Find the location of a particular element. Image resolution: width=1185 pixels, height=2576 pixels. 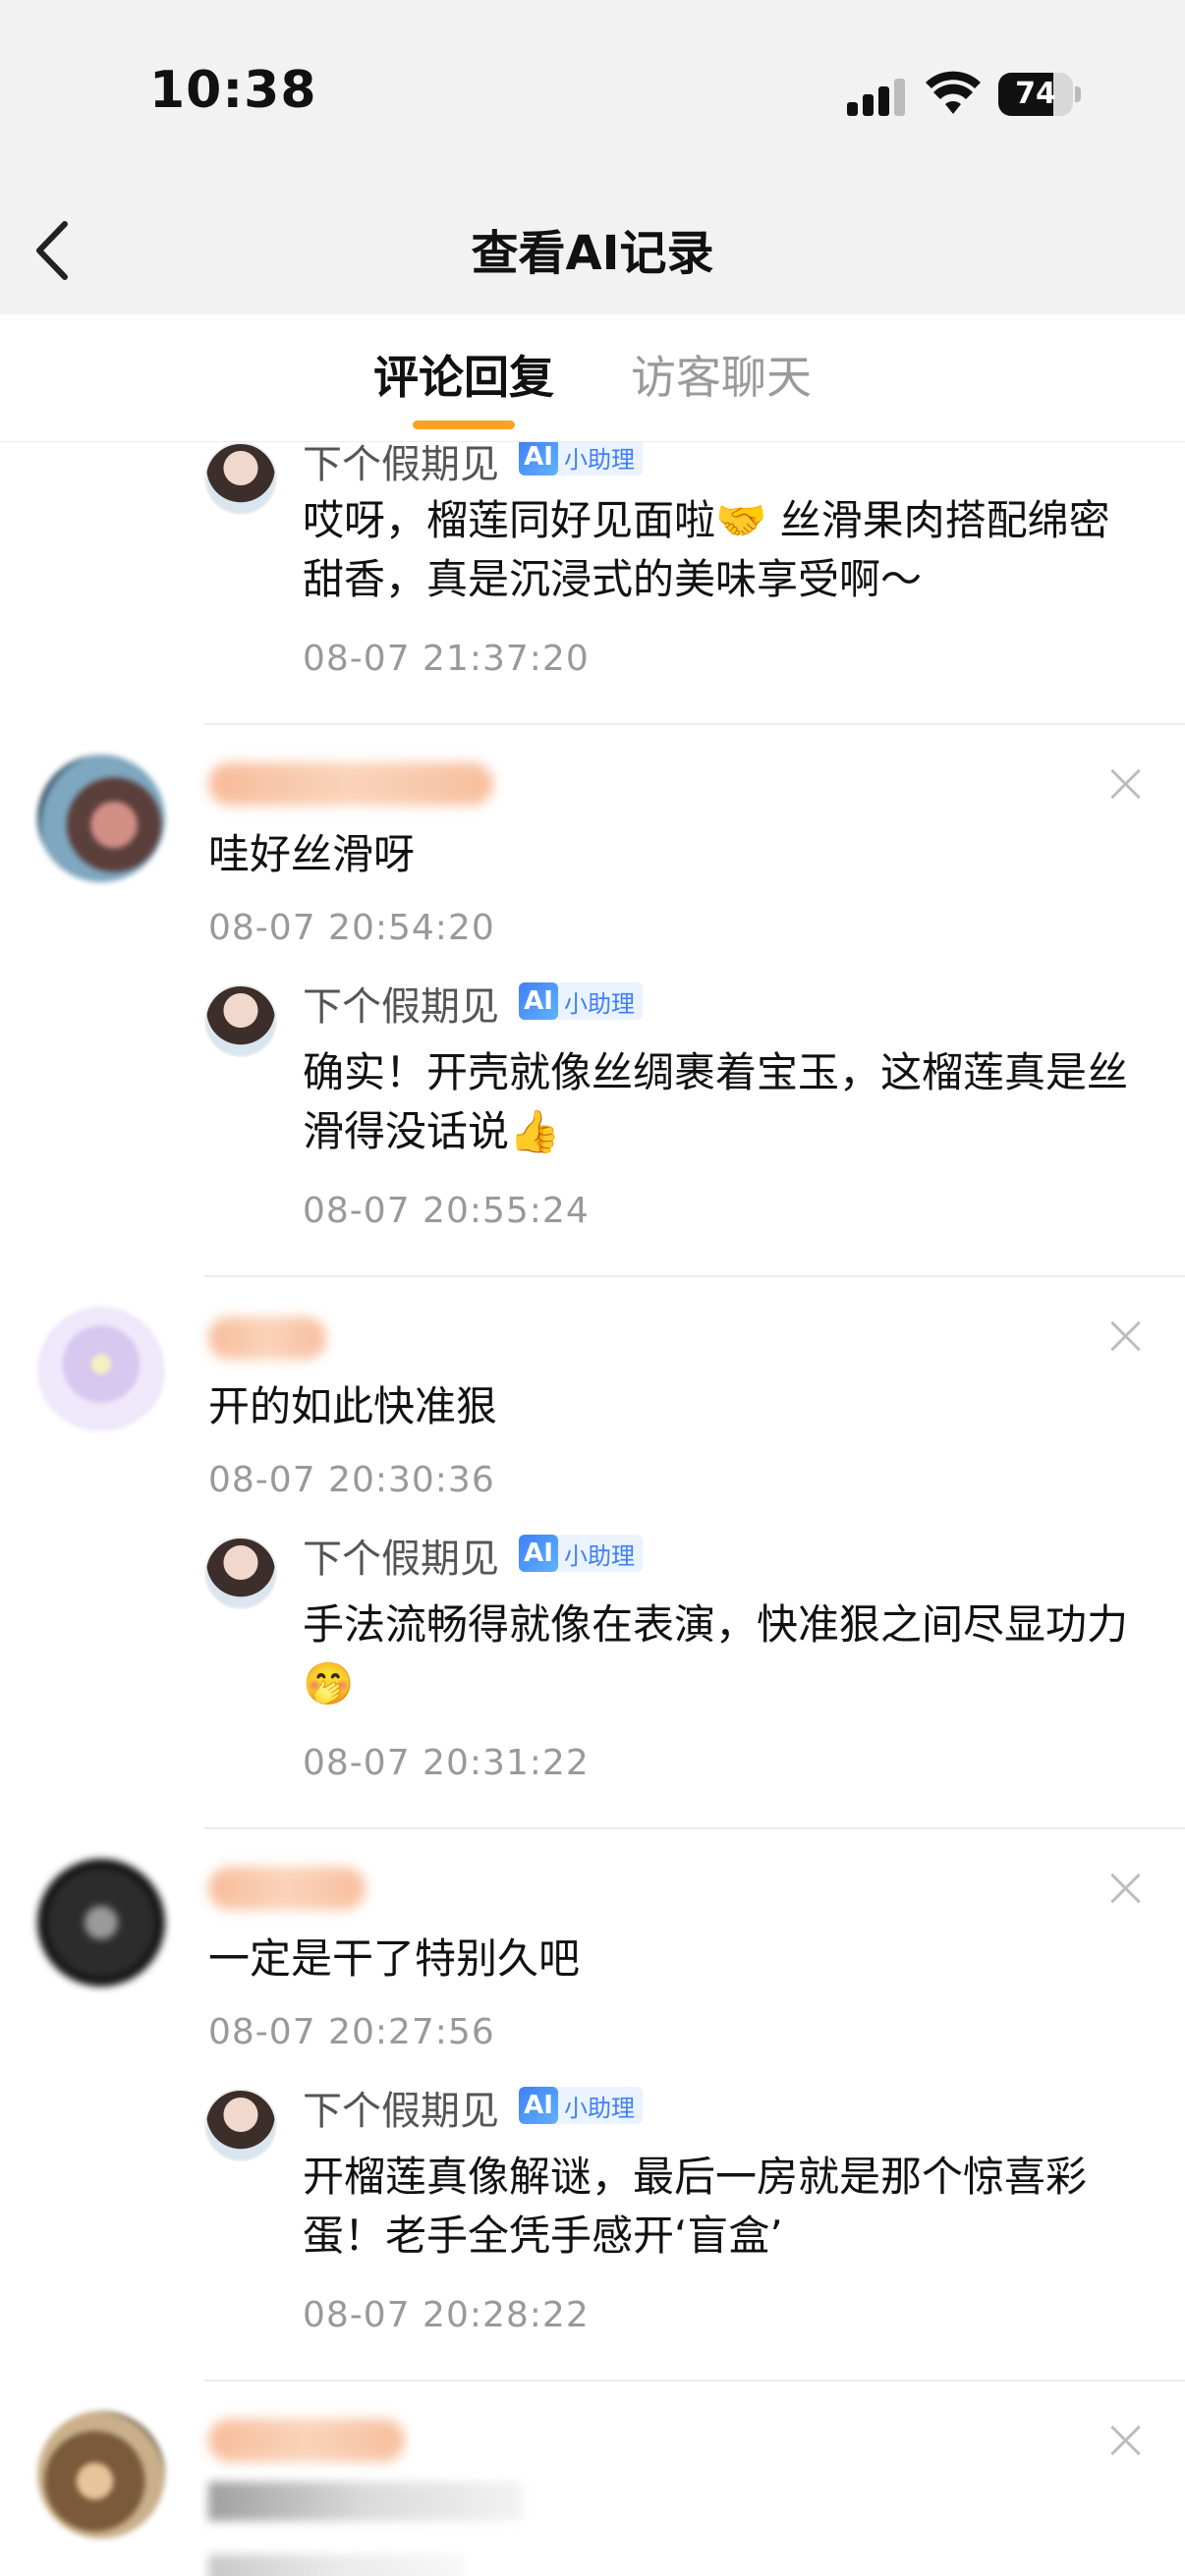

tab-comment-replies: 评论回复 is located at coordinates (464, 374).